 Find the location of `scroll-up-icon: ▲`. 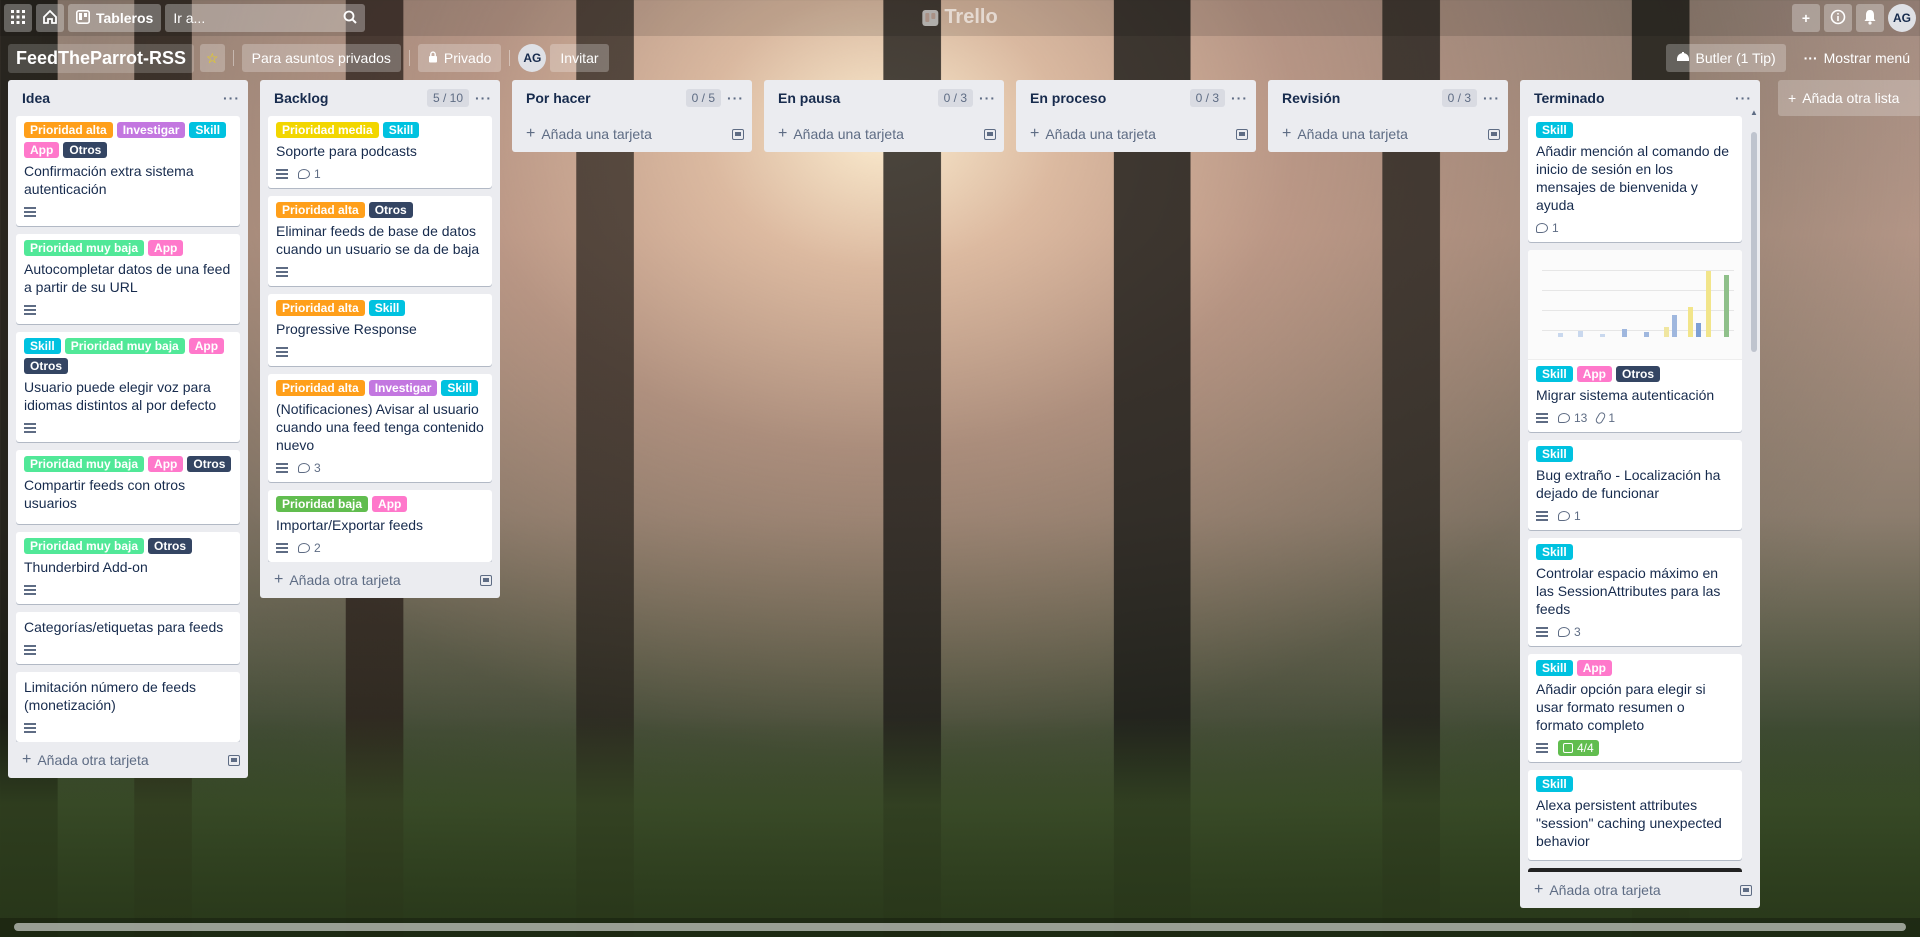

scroll-up-icon: ▲ is located at coordinates (1754, 112).